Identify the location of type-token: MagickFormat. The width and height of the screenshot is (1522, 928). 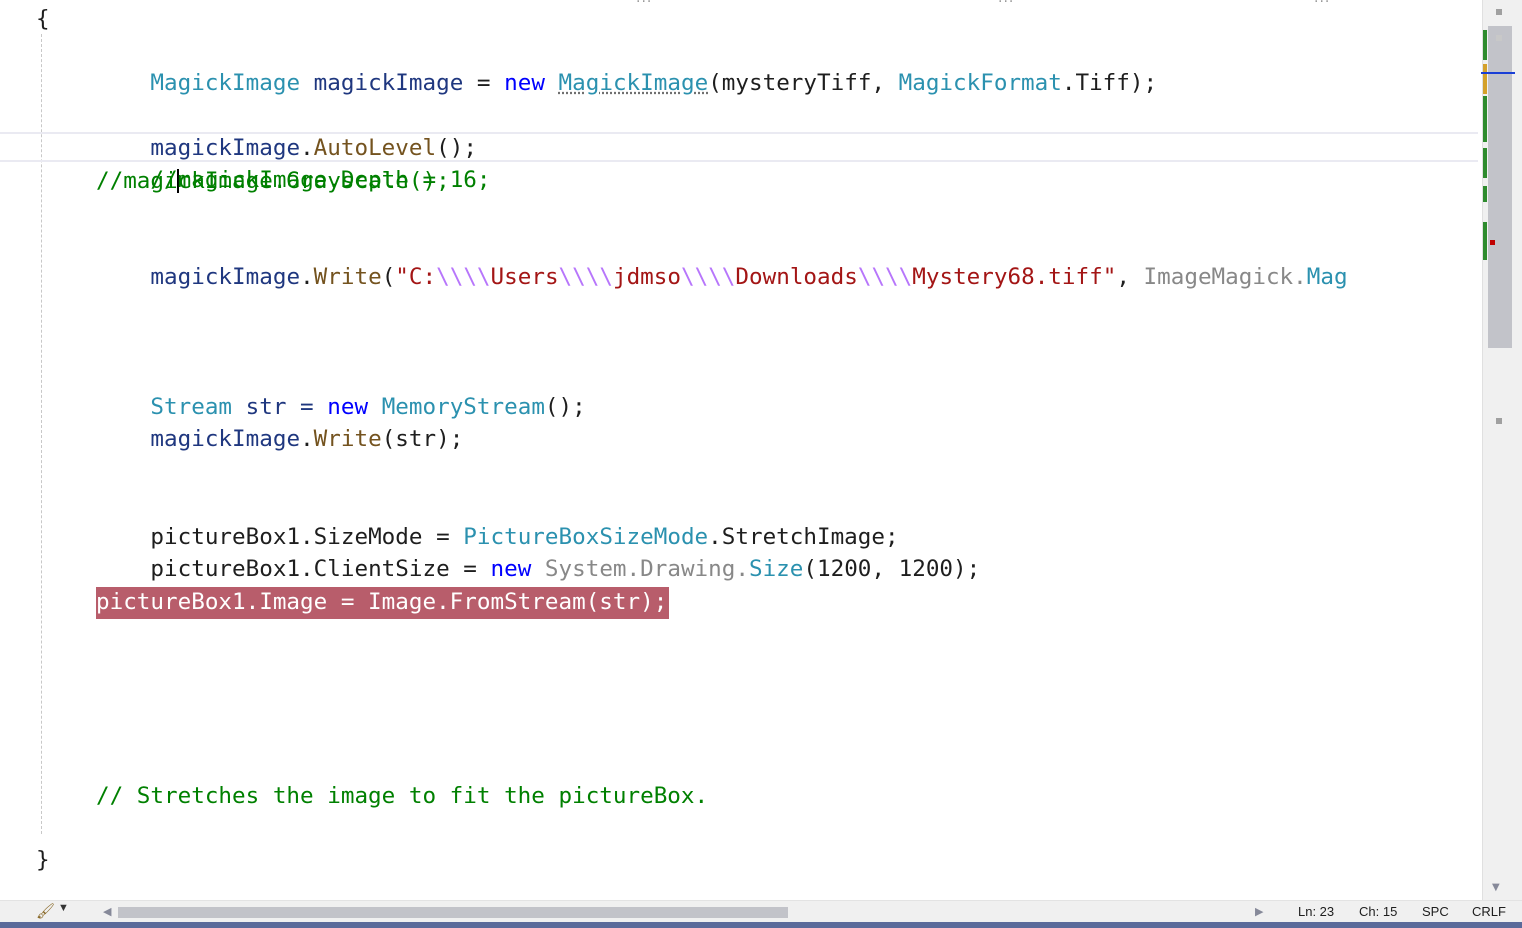
(980, 83).